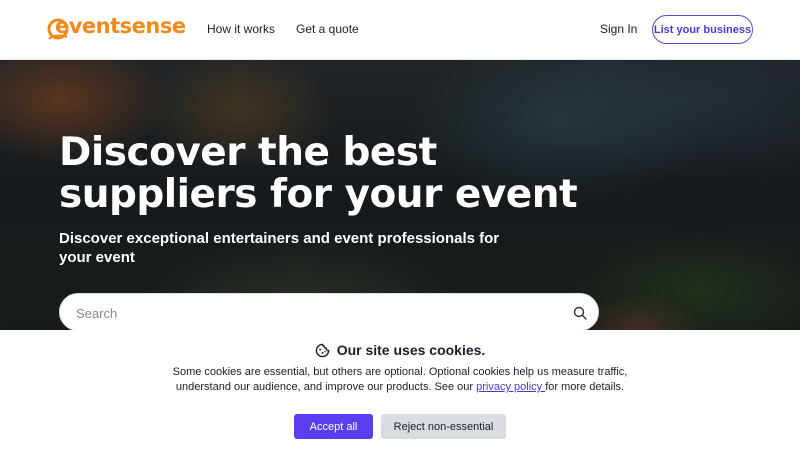 This screenshot has width=800, height=450. I want to click on search-input, so click(316, 313).